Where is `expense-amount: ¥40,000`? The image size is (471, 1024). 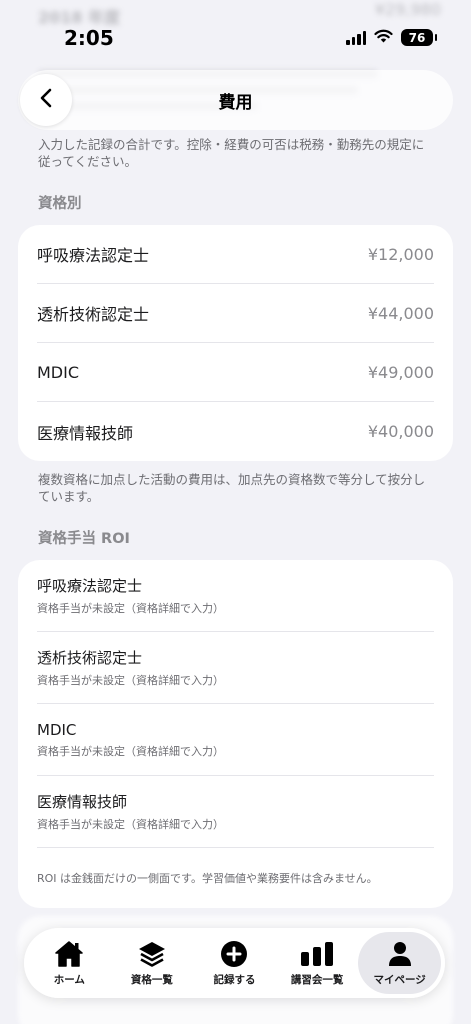 expense-amount: ¥40,000 is located at coordinates (400, 431).